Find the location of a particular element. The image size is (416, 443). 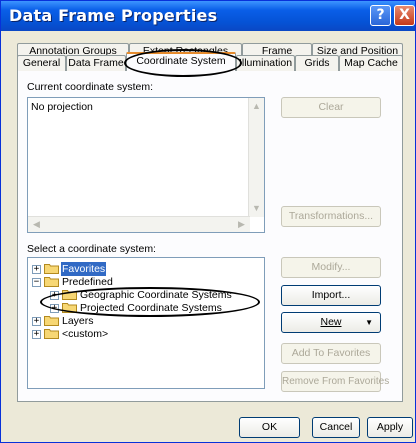

scroll-right-icon: ▶ is located at coordinates (241, 224).